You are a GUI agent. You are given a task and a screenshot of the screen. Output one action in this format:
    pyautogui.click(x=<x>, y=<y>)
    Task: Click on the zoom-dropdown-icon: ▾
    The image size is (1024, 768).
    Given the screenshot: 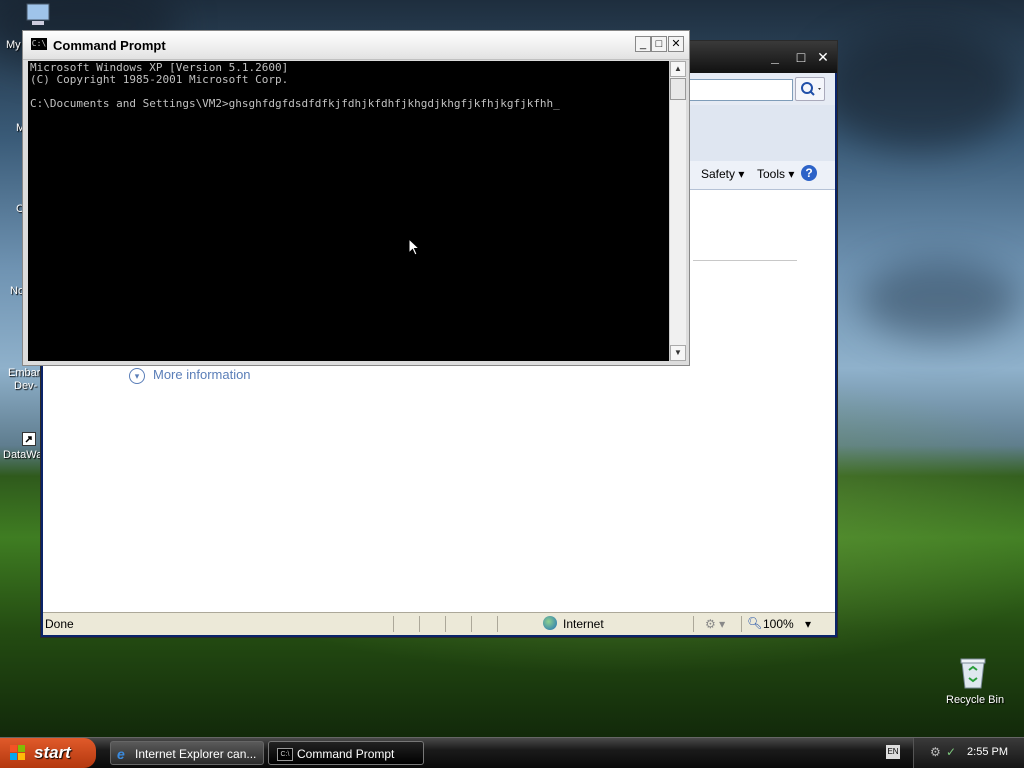 What is the action you would take?
    pyautogui.click(x=808, y=624)
    